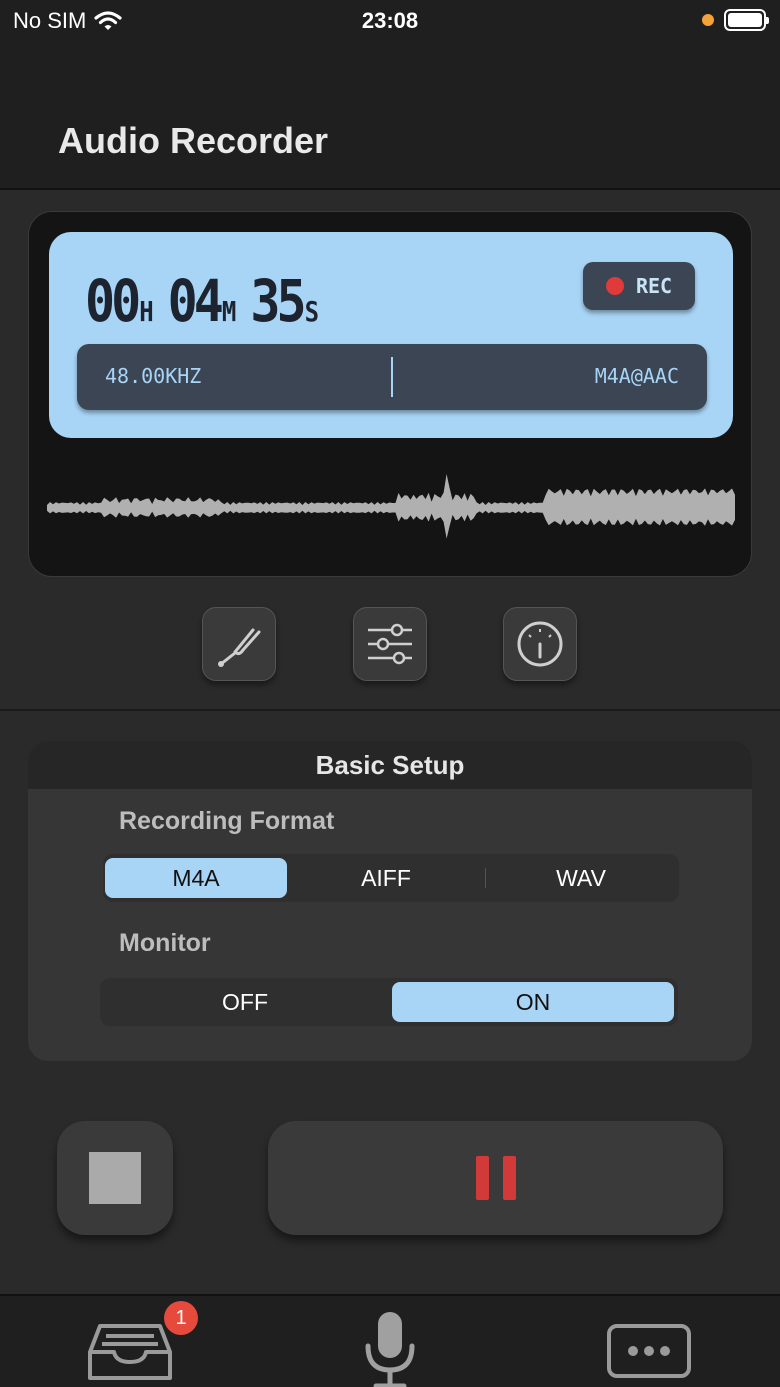 This screenshot has width=780, height=1387. Describe the element at coordinates (636, 376) in the screenshot. I see `format-label: M4A@AAC` at that location.